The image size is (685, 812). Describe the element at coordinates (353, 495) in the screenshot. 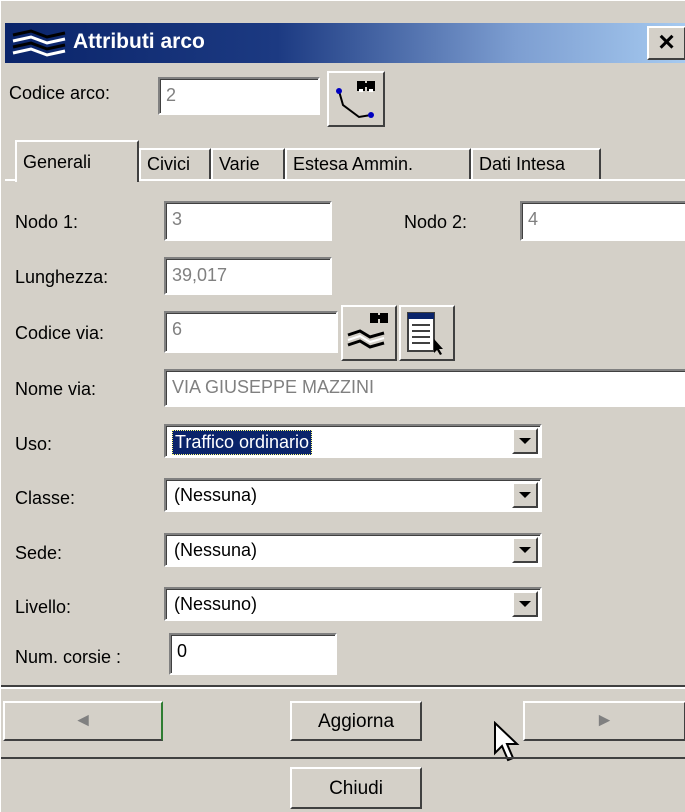

I see `classe-select: (Nessuna)` at that location.